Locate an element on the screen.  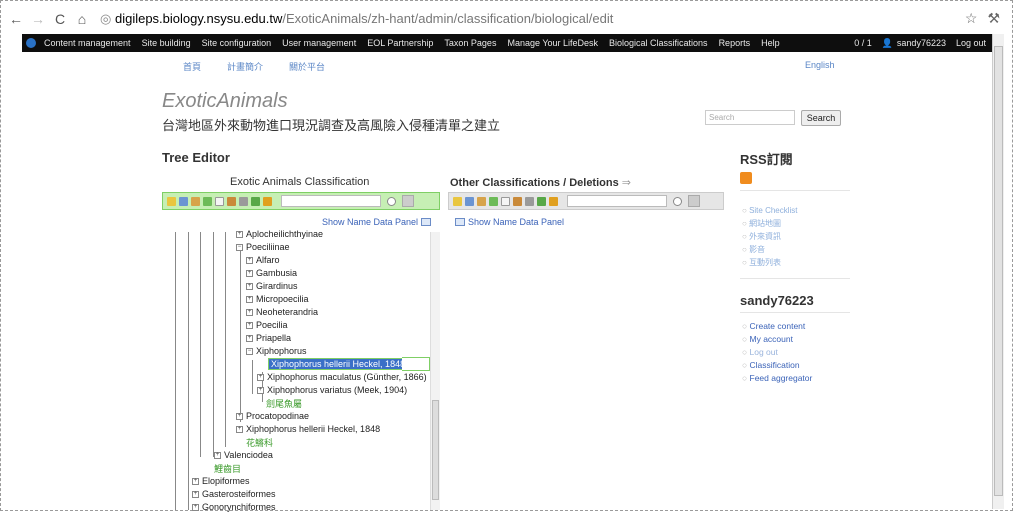
tree-node: − Poeciliinae is located at coordinates (263, 247).